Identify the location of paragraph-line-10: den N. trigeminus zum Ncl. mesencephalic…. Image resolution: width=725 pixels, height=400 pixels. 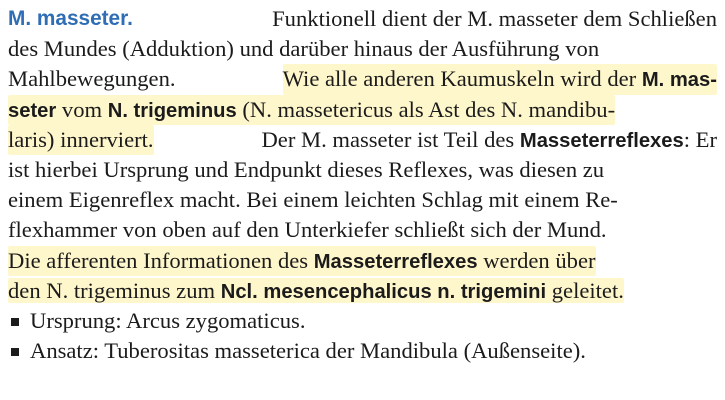
(362, 291).